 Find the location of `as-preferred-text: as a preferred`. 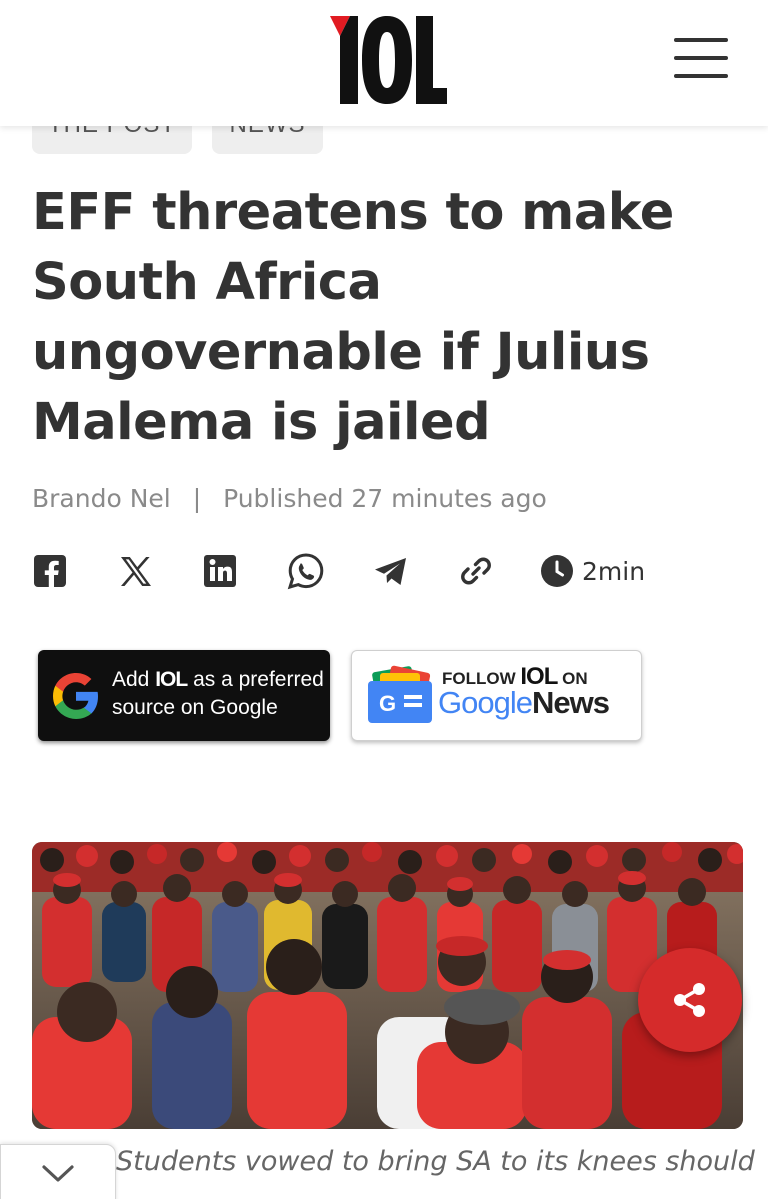

as-preferred-text: as a preferred is located at coordinates (258, 679).